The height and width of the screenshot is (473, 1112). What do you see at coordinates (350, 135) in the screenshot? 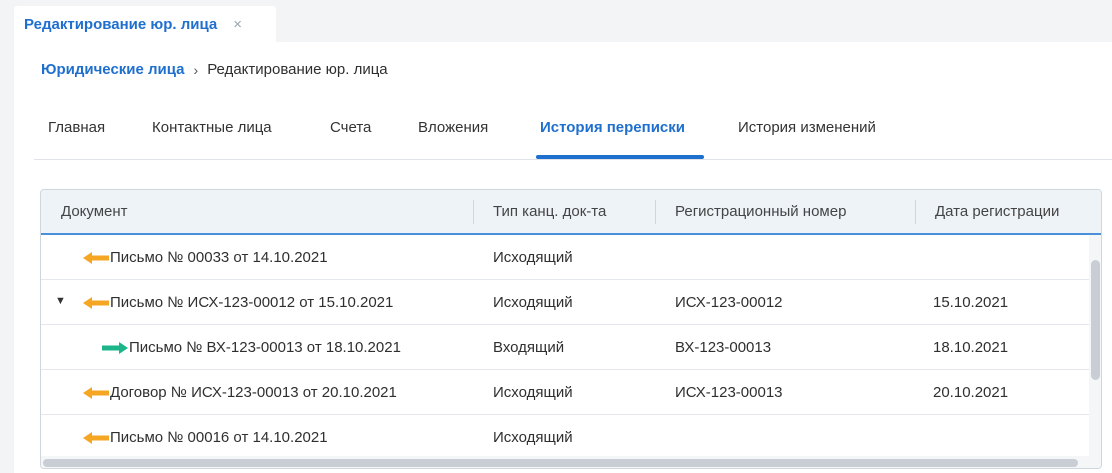
I see `tab-accounts: Счета` at bounding box center [350, 135].